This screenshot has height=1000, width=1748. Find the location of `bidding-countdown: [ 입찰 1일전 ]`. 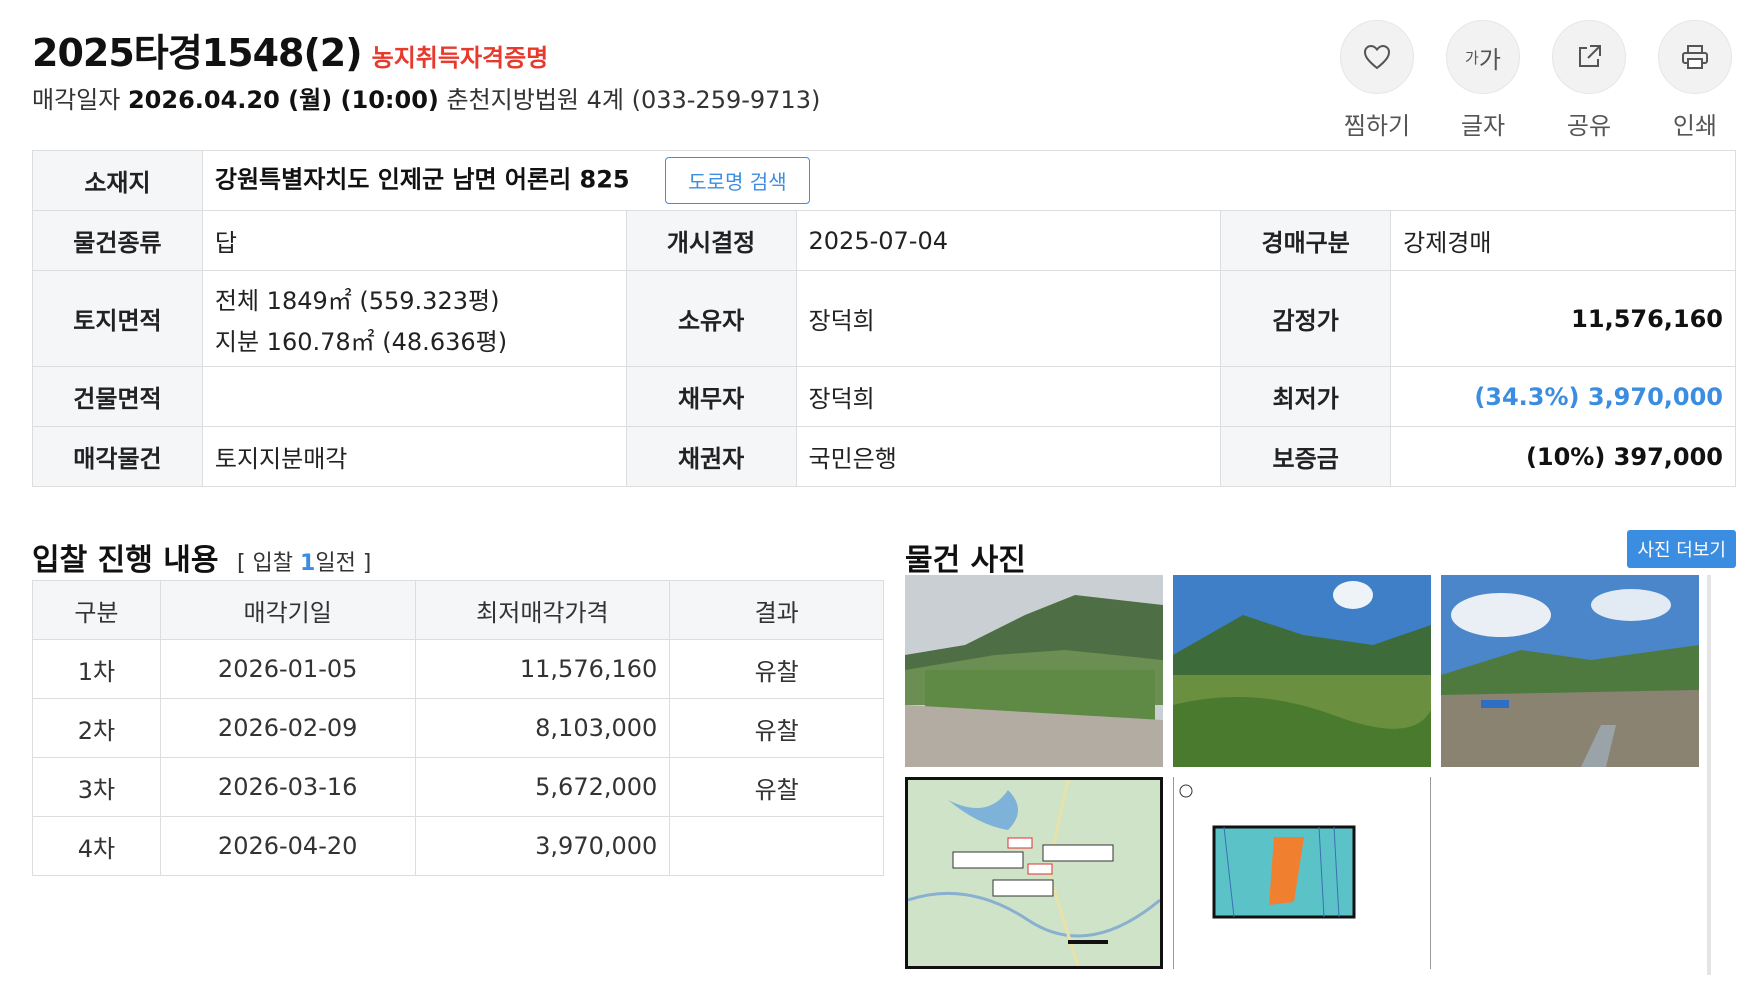

bidding-countdown: [ 입찰 1일전 ] is located at coordinates (304, 563).